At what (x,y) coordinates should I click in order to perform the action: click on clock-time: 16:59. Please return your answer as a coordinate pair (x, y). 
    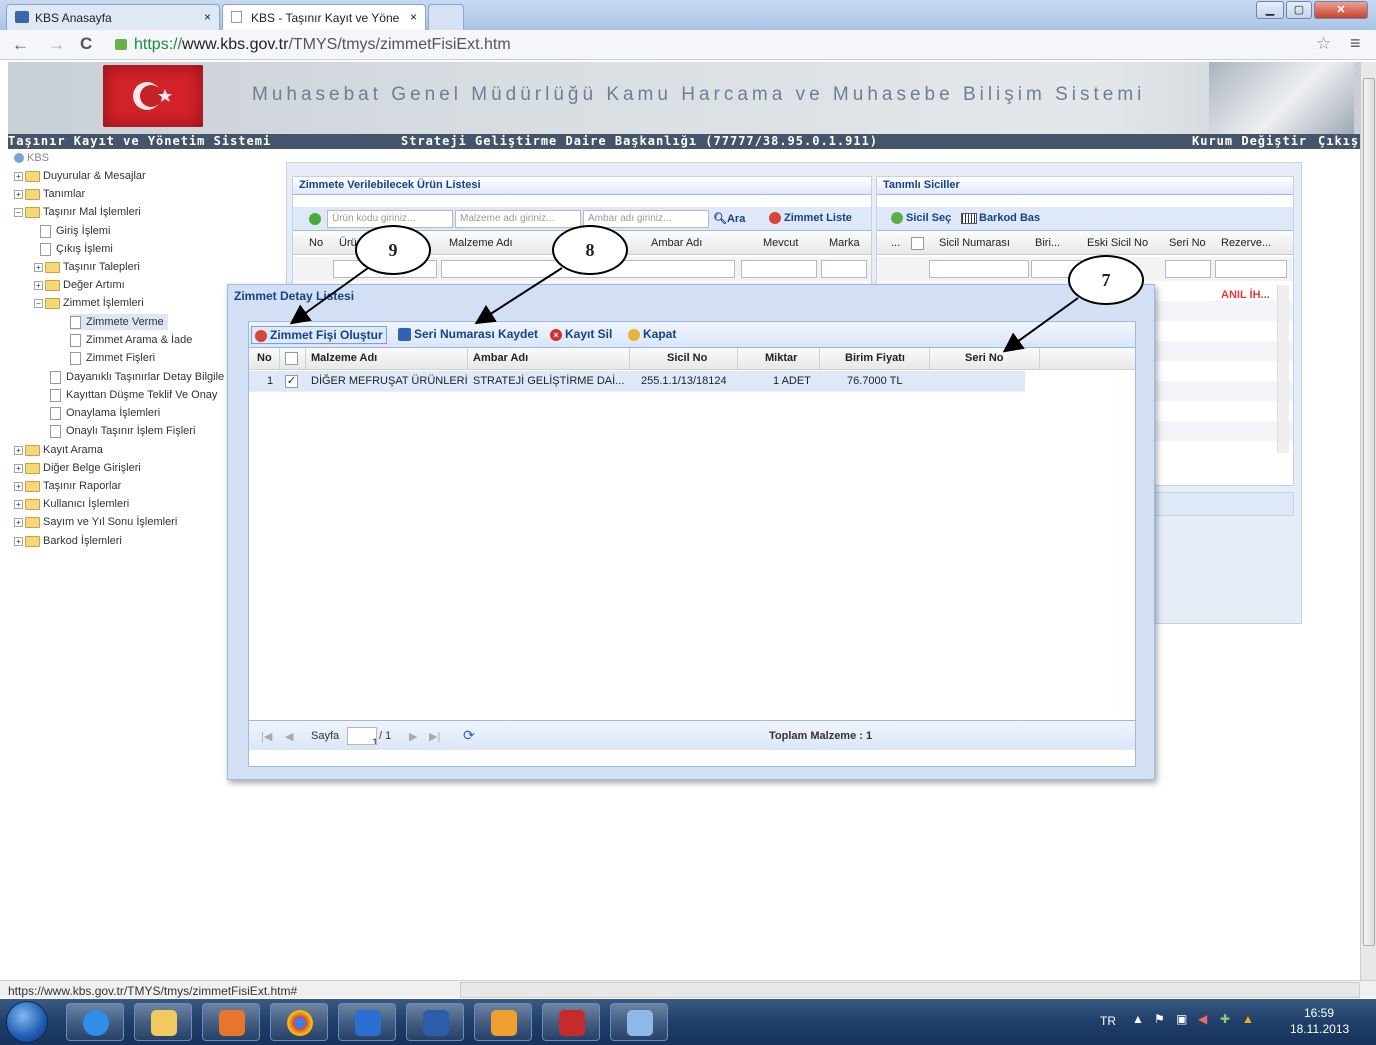
    Looking at the image, I should click on (1319, 1013).